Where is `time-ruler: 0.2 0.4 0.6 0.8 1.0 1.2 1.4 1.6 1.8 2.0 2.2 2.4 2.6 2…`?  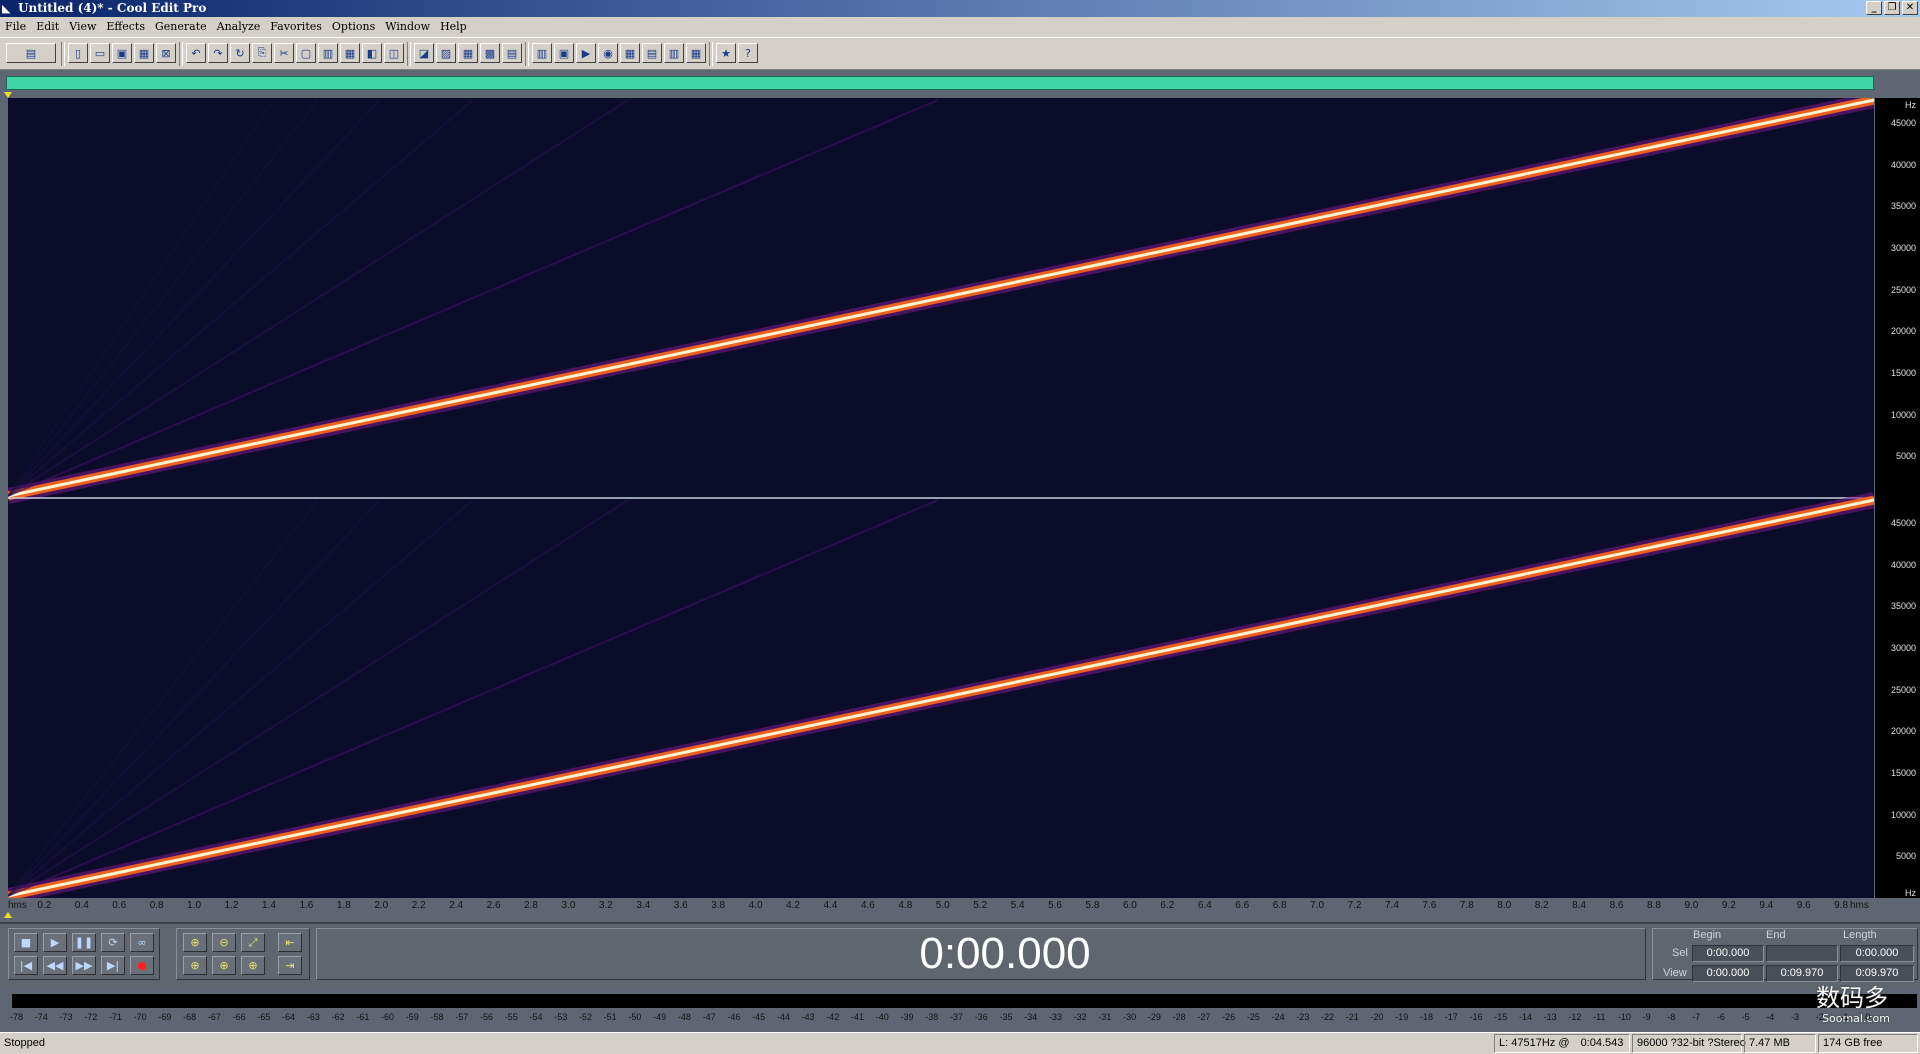
time-ruler: 0.2 0.4 0.6 0.8 1.0 1.2 1.4 1.6 1.8 2.0 2.2 2.4 2.6 2… is located at coordinates (937, 906).